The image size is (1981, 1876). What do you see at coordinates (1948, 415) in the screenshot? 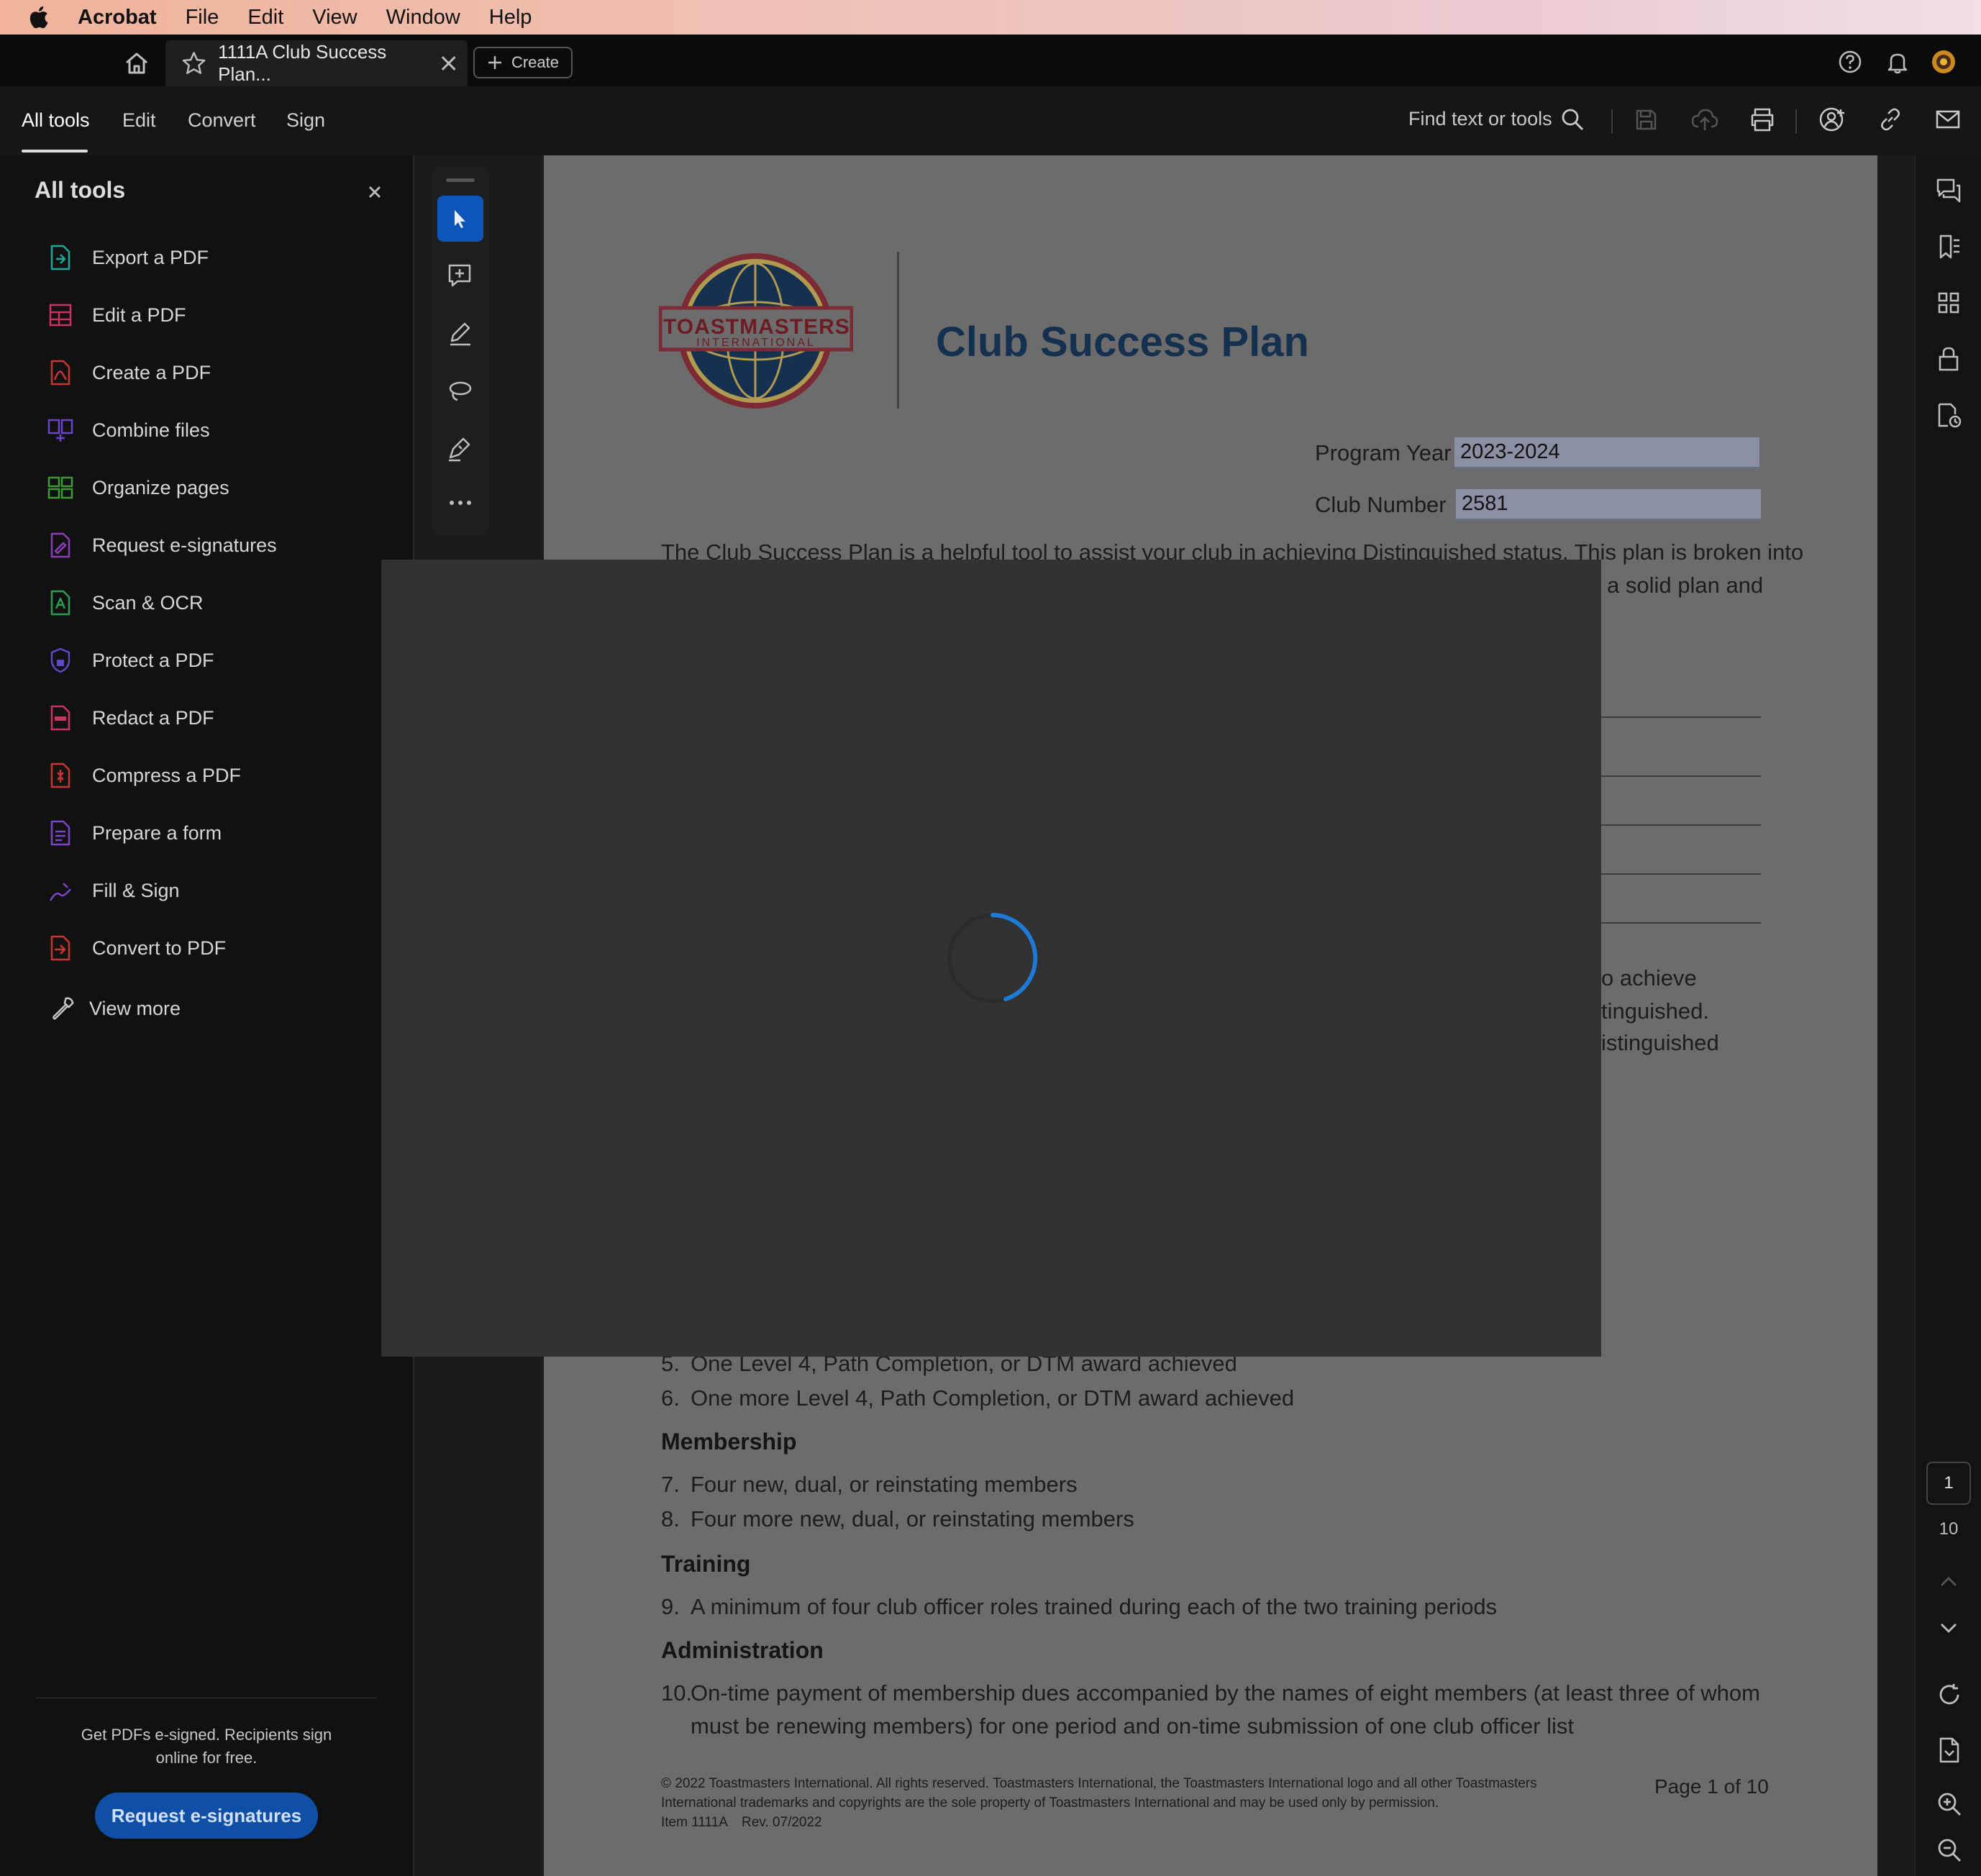
I see `document-security-icon` at bounding box center [1948, 415].